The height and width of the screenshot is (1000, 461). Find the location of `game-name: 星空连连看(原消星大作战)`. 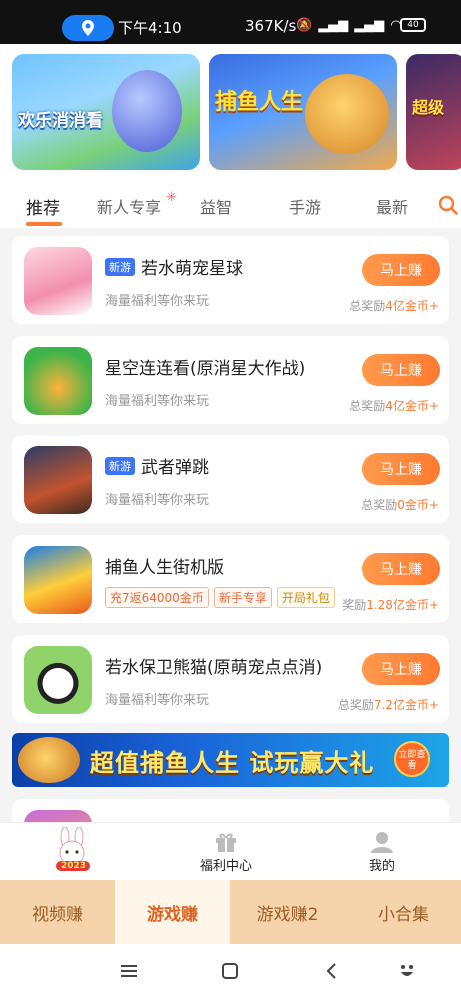

game-name: 星空连连看(原消星大作战) is located at coordinates (205, 369).